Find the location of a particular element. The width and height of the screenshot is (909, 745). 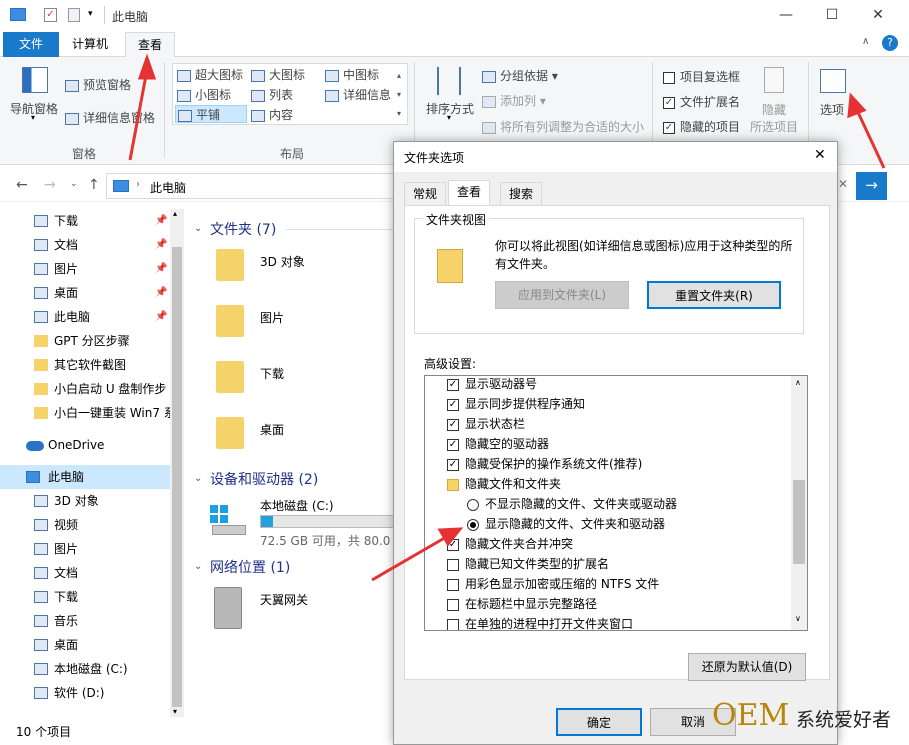

arrow-to-options is located at coordinates (870, 138).